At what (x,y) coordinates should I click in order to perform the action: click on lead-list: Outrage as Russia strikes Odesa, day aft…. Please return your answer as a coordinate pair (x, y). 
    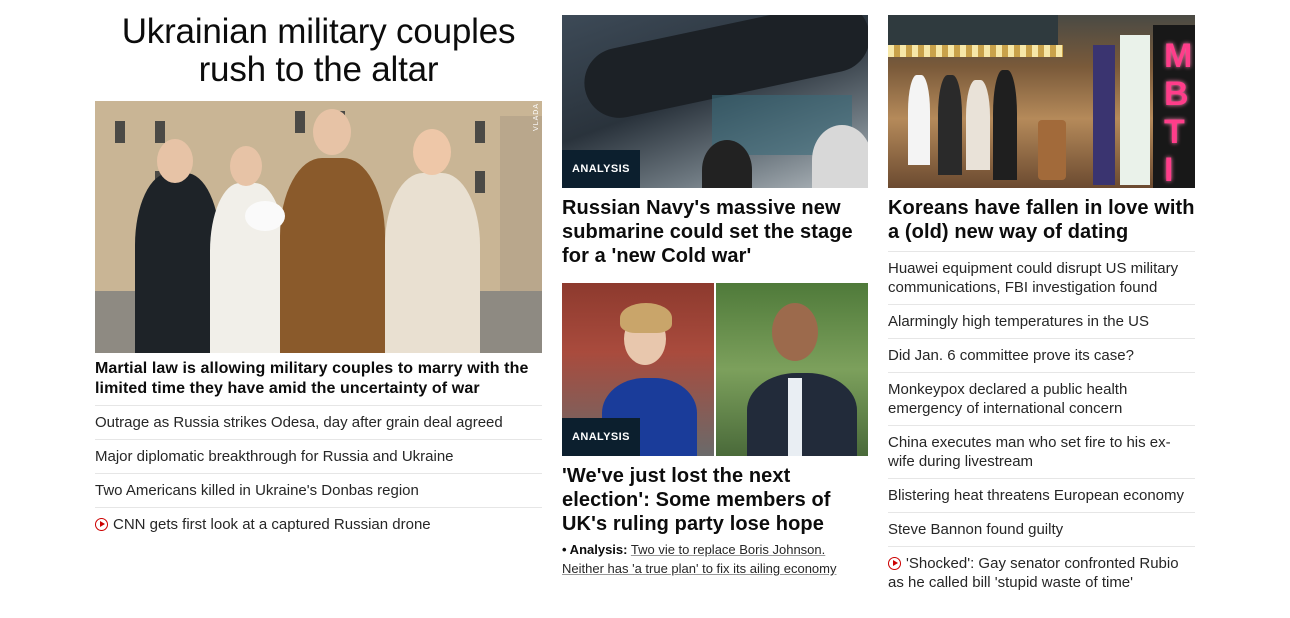
    Looking at the image, I should click on (318, 473).